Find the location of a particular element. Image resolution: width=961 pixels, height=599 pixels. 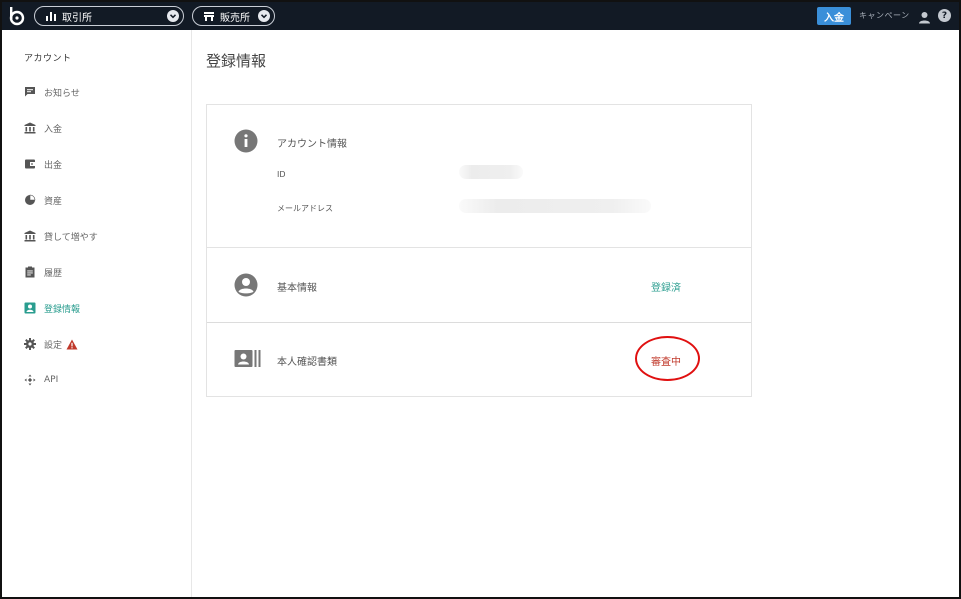

store-icon is located at coordinates (209, 16).